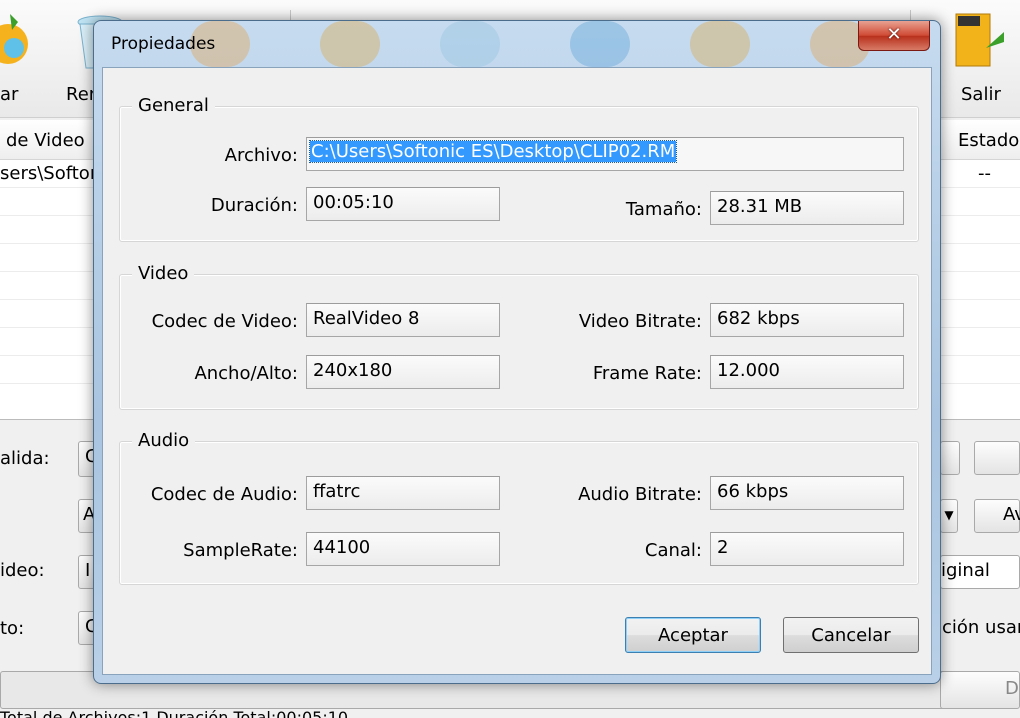 The width and height of the screenshot is (1020, 718). I want to click on video-group-title: Video, so click(163, 273).